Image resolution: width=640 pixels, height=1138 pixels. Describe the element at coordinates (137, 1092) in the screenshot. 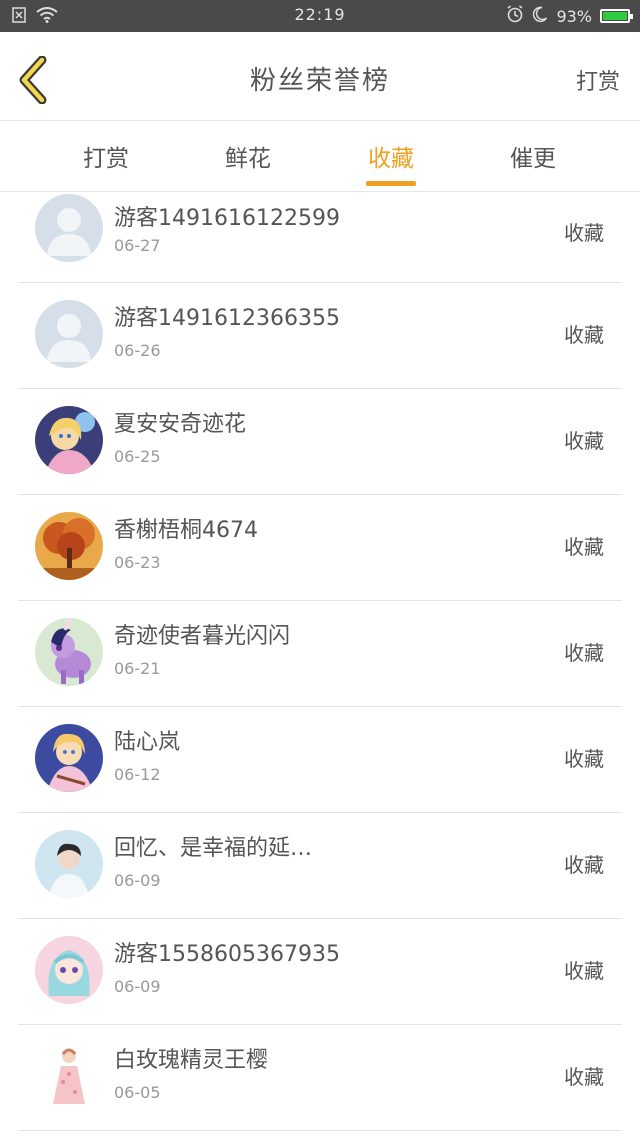

I see `fan-date: 06-05` at that location.